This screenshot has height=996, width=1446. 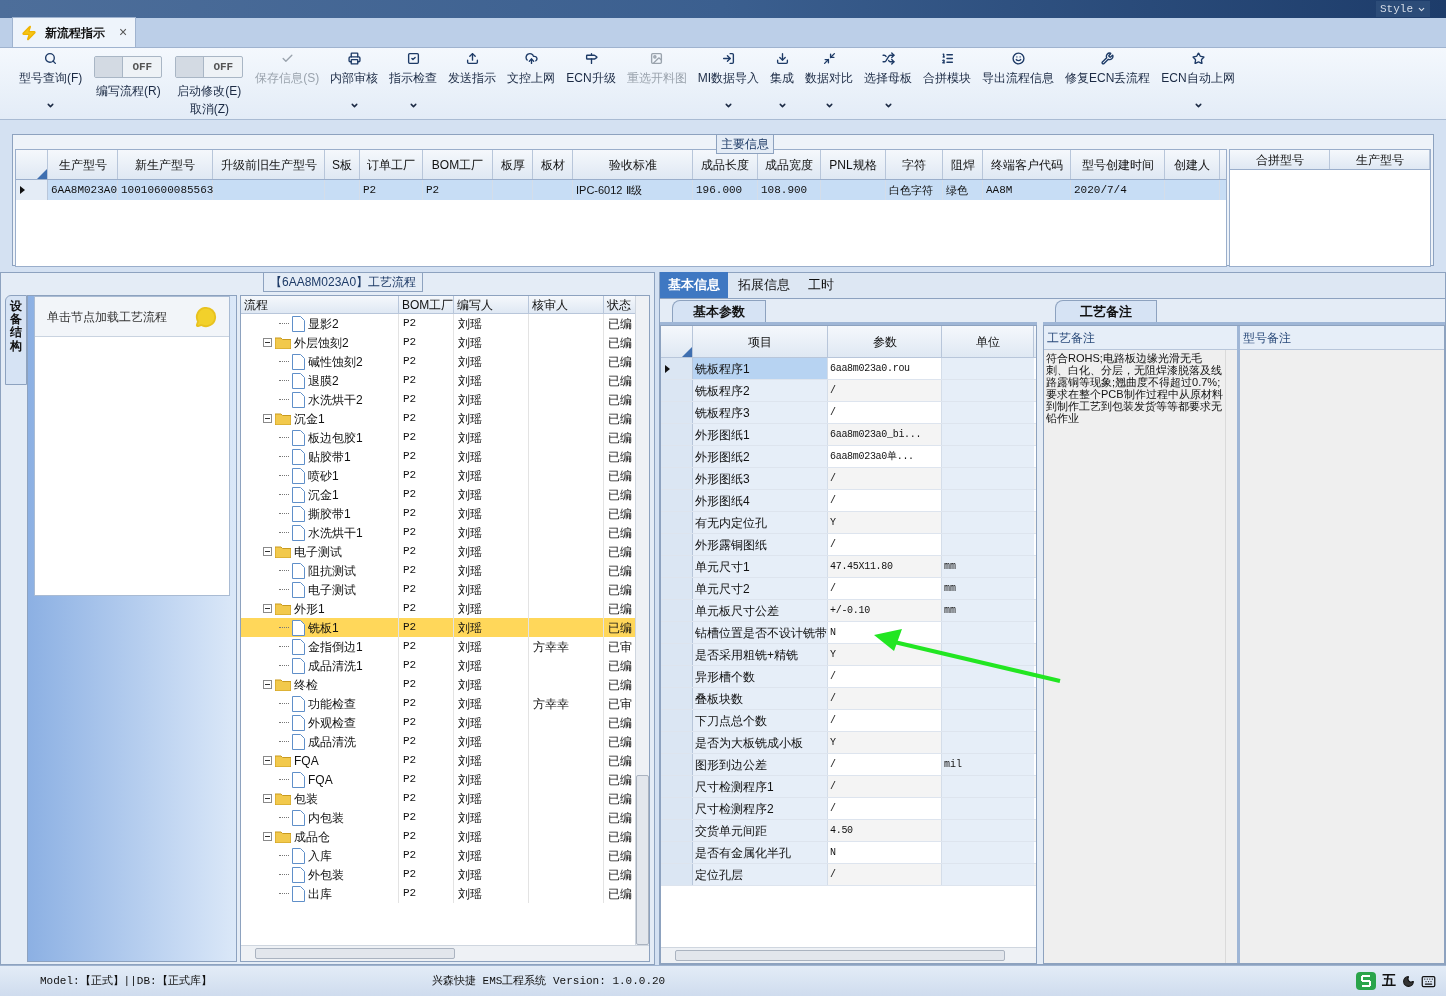 I want to click on detail-tab: 拓展信息, so click(x=764, y=285).